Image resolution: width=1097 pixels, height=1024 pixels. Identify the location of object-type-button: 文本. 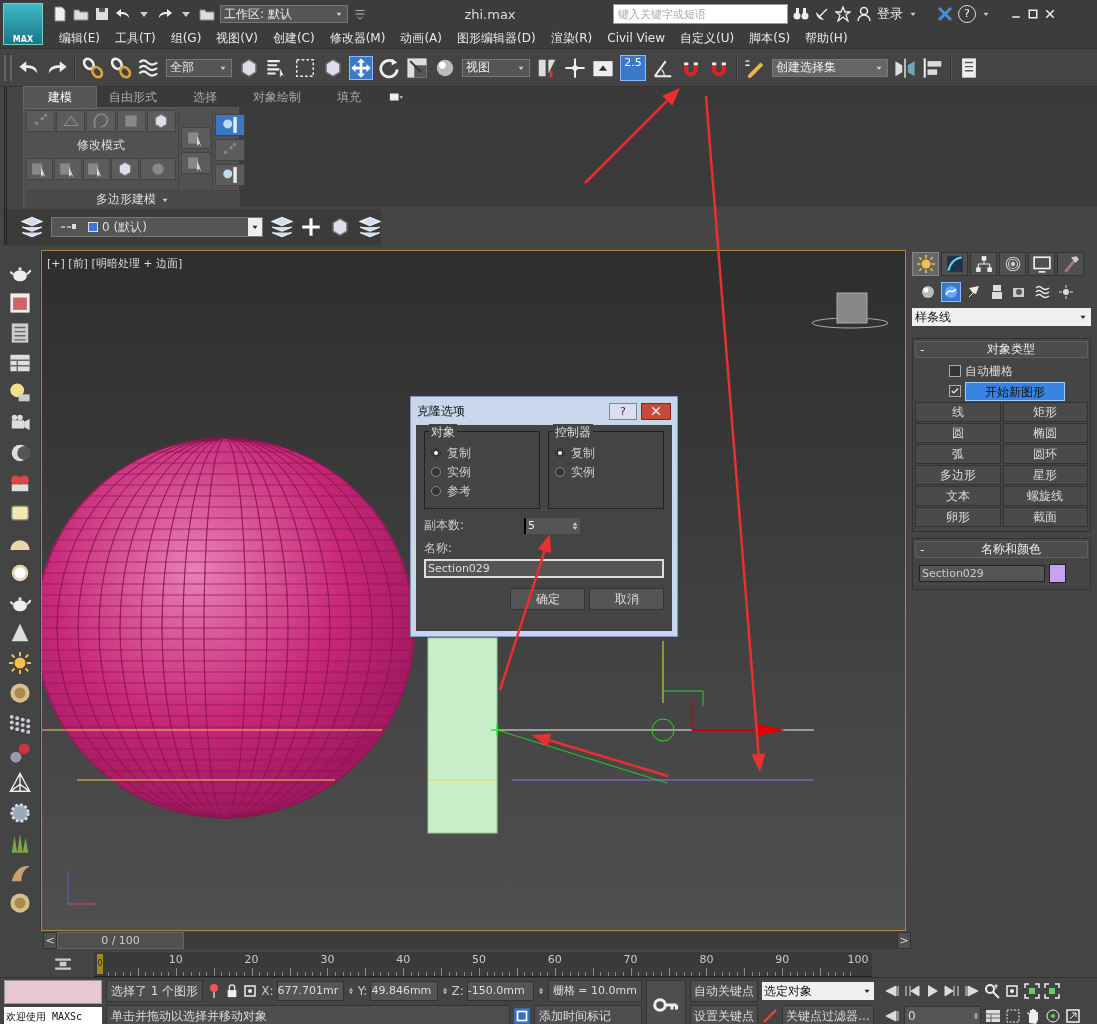
(958, 496).